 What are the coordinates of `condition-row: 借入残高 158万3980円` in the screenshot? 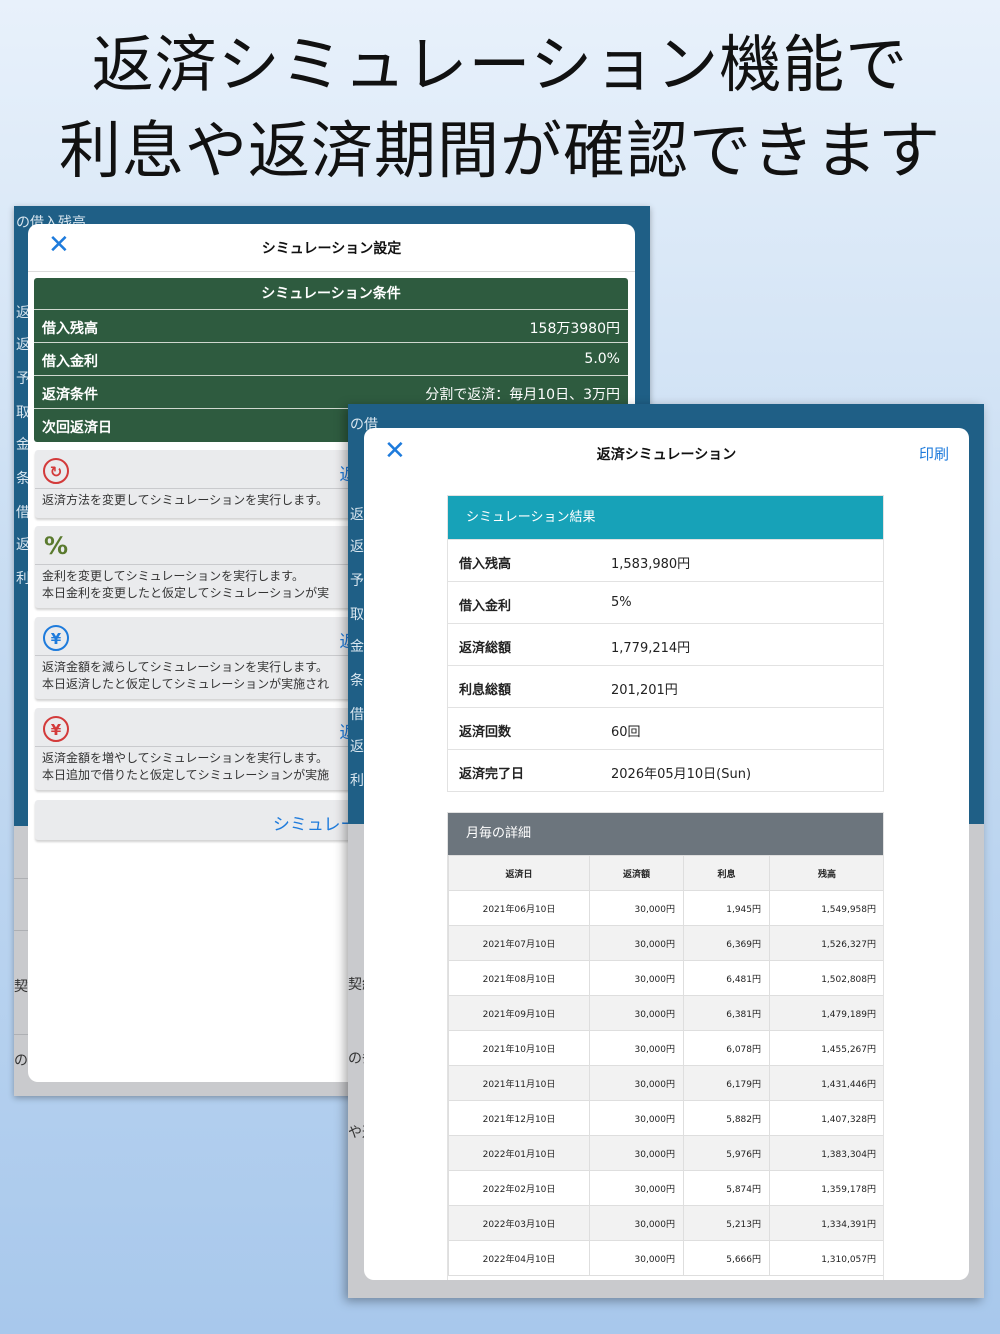 It's located at (331, 326).